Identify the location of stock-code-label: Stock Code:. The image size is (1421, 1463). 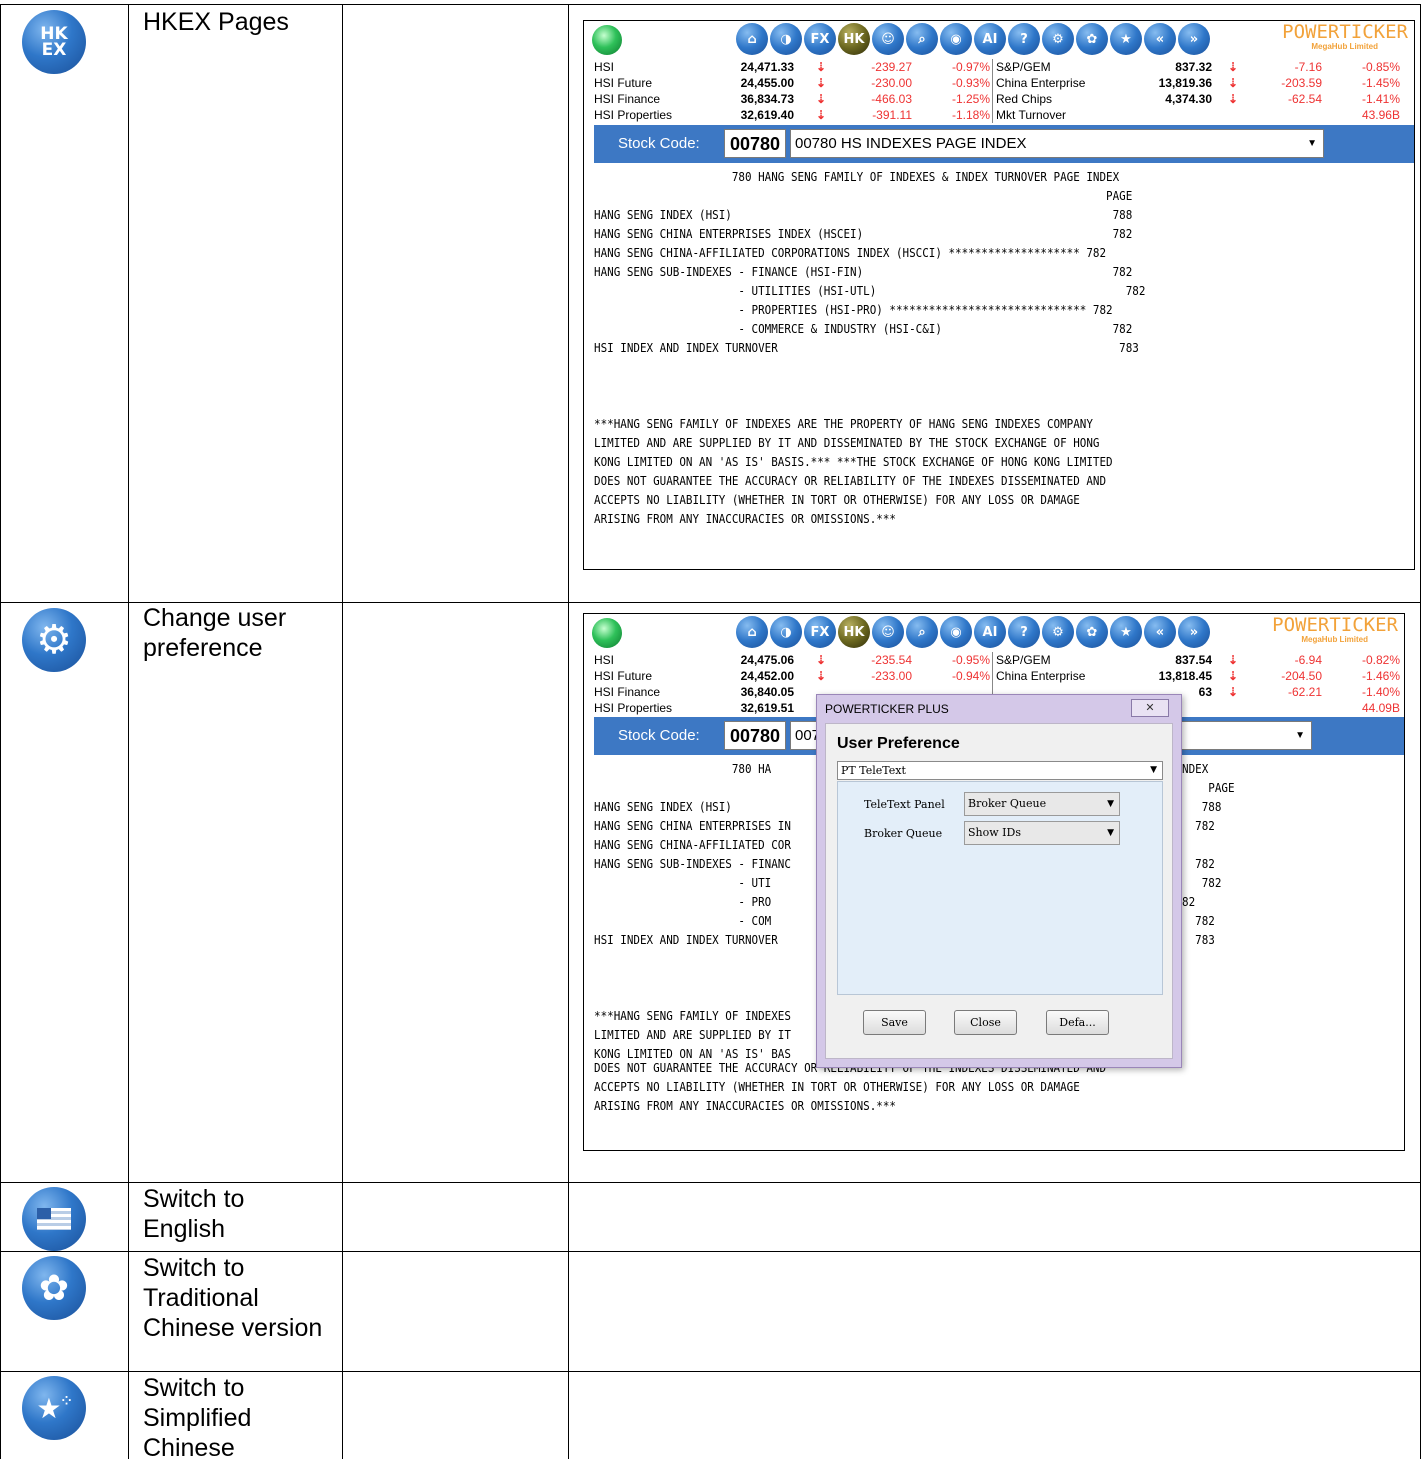
(659, 143).